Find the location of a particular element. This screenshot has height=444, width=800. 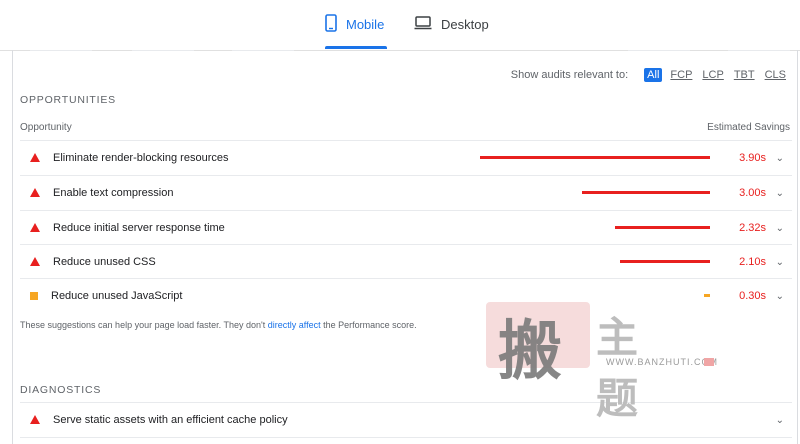

audit-row-unused-css: Reduce unused CSS 2.10s ⌄ is located at coordinates (406, 262).